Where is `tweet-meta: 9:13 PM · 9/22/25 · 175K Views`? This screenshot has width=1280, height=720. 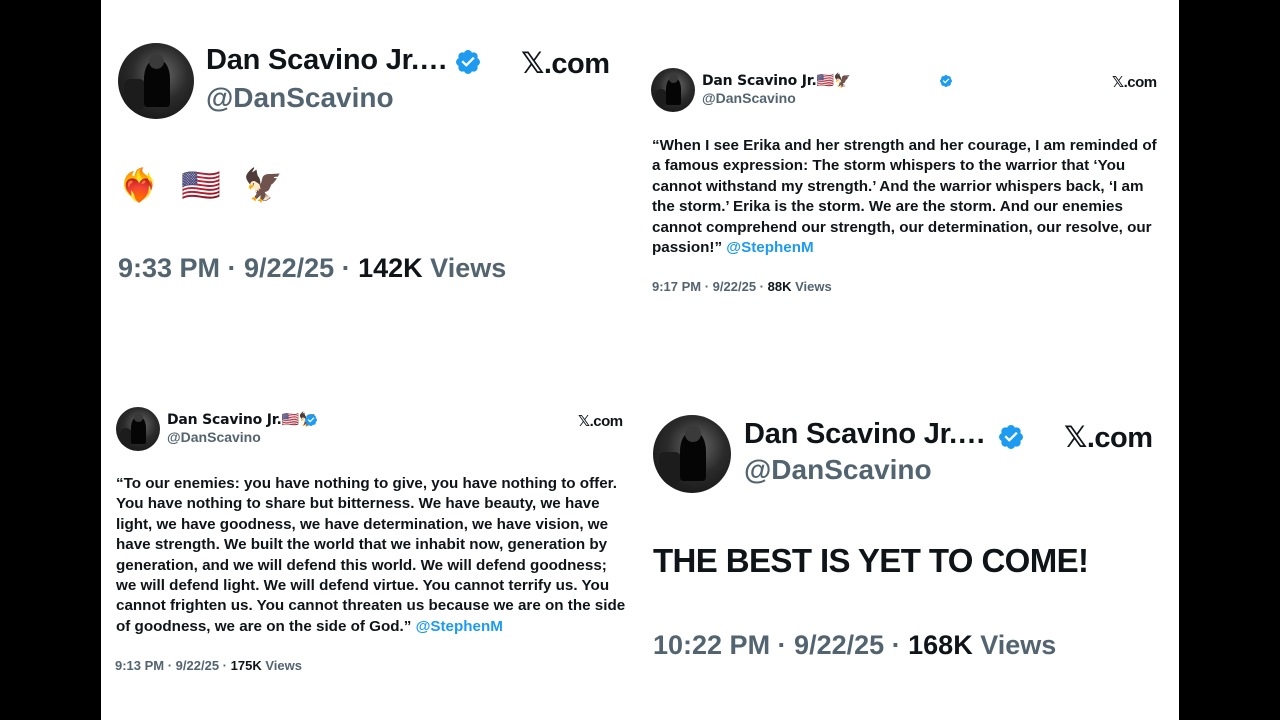
tweet-meta: 9:13 PM · 9/22/25 · 175K Views is located at coordinates (208, 665).